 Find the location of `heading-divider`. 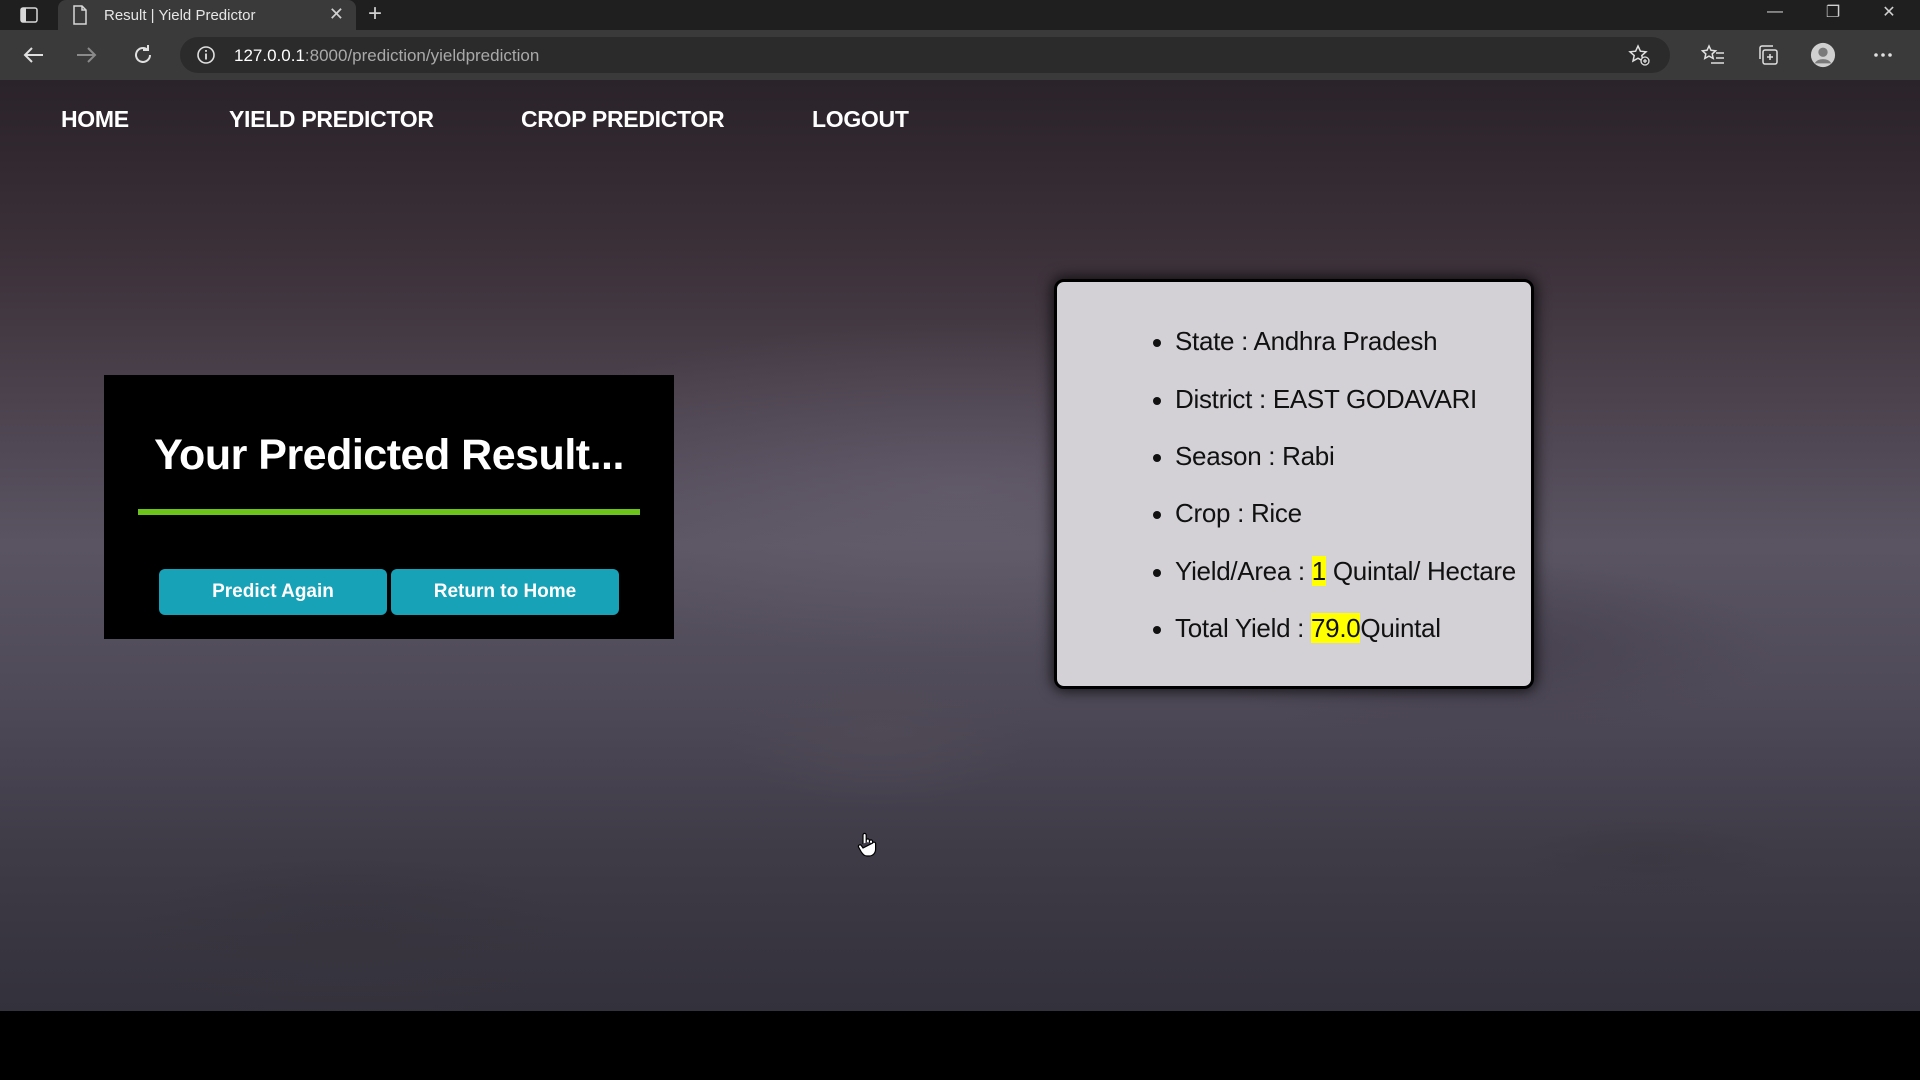

heading-divider is located at coordinates (389, 512).